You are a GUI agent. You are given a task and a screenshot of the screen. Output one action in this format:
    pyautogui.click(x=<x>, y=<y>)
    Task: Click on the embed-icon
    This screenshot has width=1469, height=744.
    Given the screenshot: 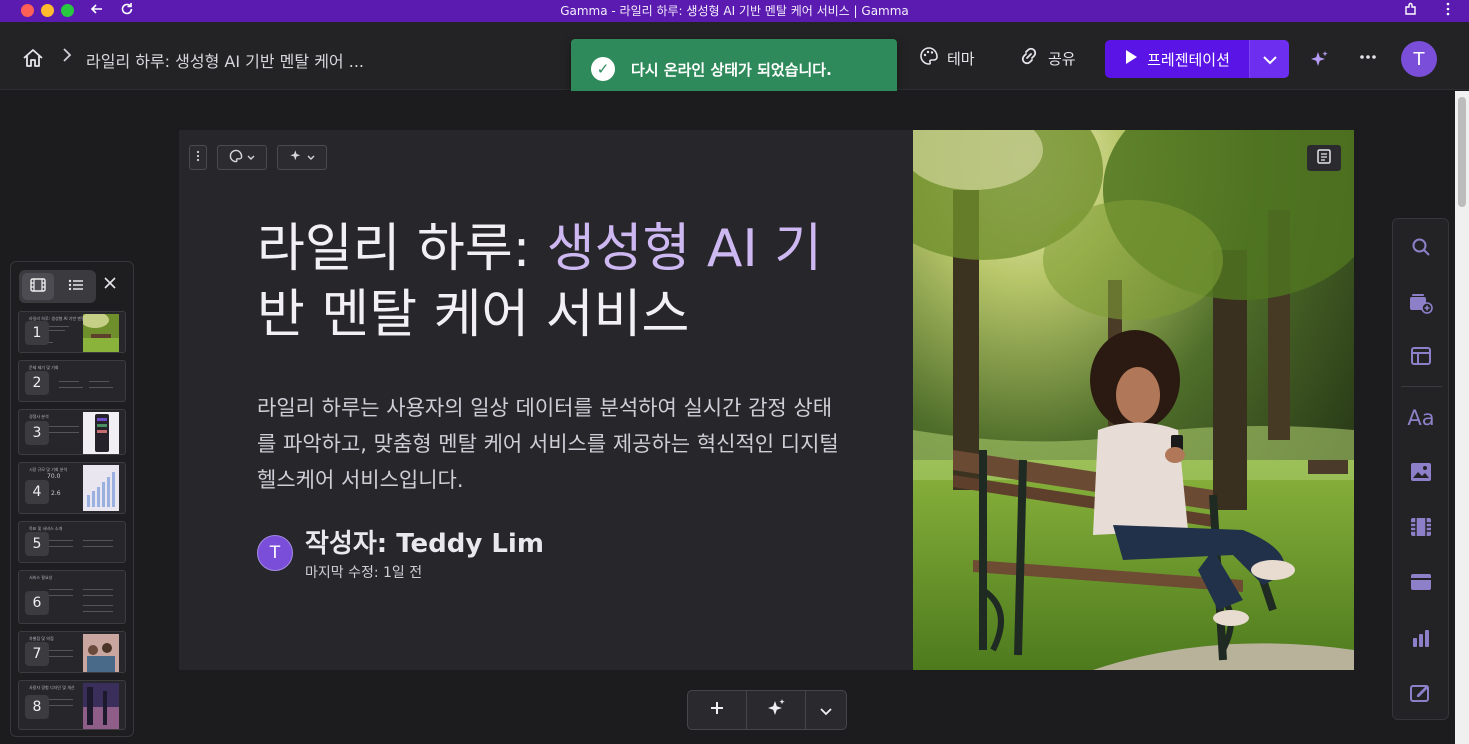 What is the action you would take?
    pyautogui.click(x=1421, y=582)
    